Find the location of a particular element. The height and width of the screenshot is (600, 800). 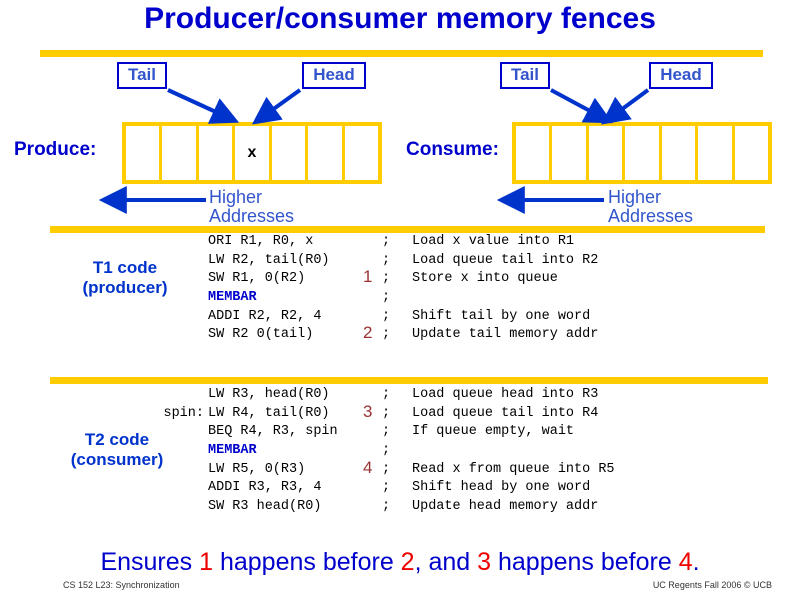

consumer-head-label: Head is located at coordinates (681, 75).